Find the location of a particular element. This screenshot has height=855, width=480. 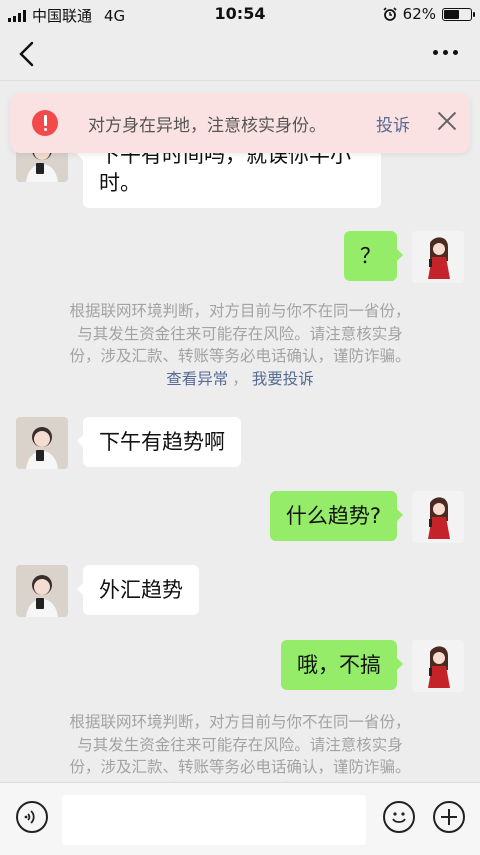

message-bubble: ？ is located at coordinates (373, 256).